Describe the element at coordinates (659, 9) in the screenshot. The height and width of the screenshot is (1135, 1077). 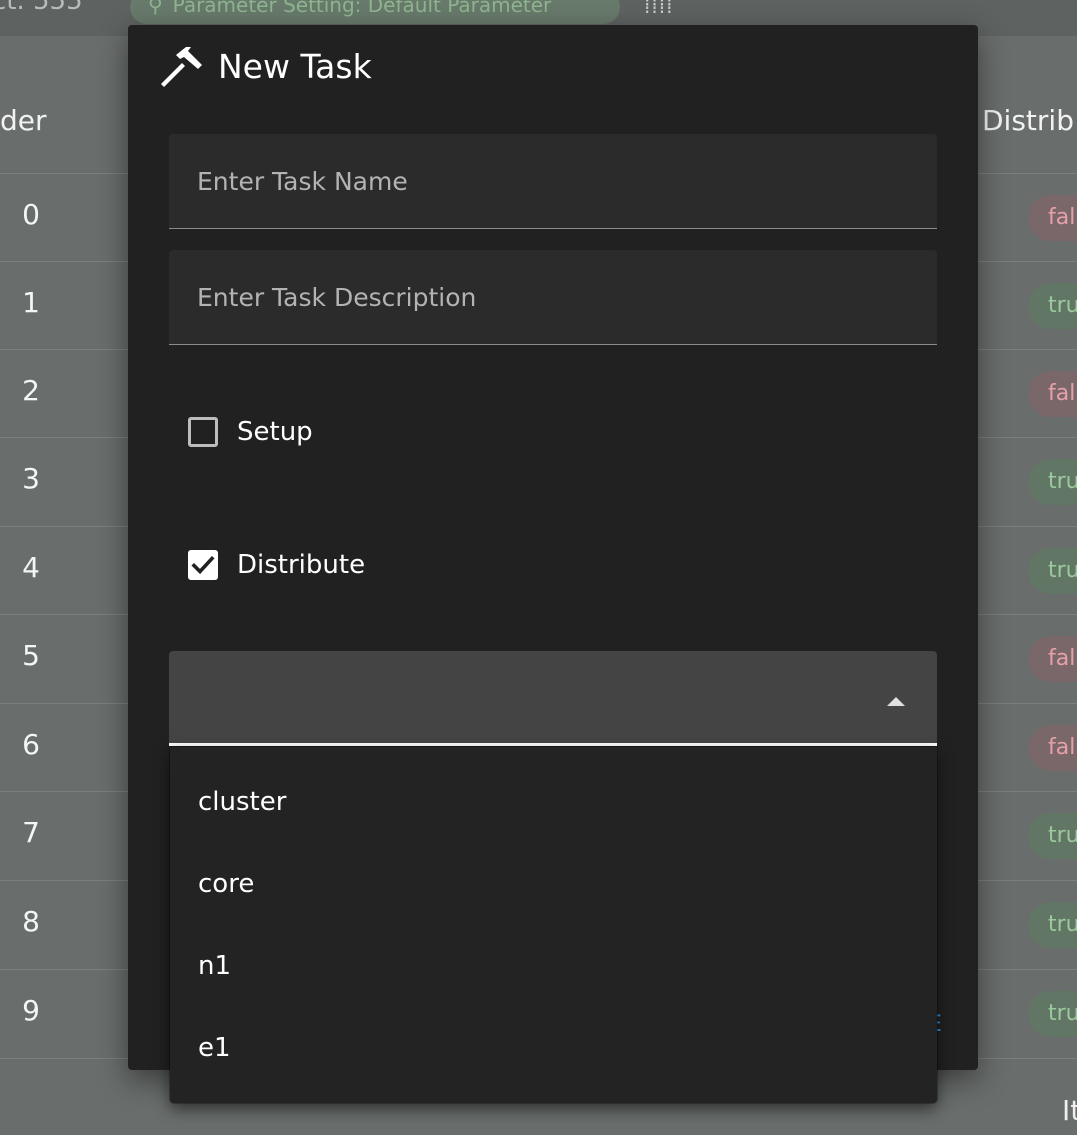
I see `dots-icon: ⁞⁞⁞⁞` at that location.